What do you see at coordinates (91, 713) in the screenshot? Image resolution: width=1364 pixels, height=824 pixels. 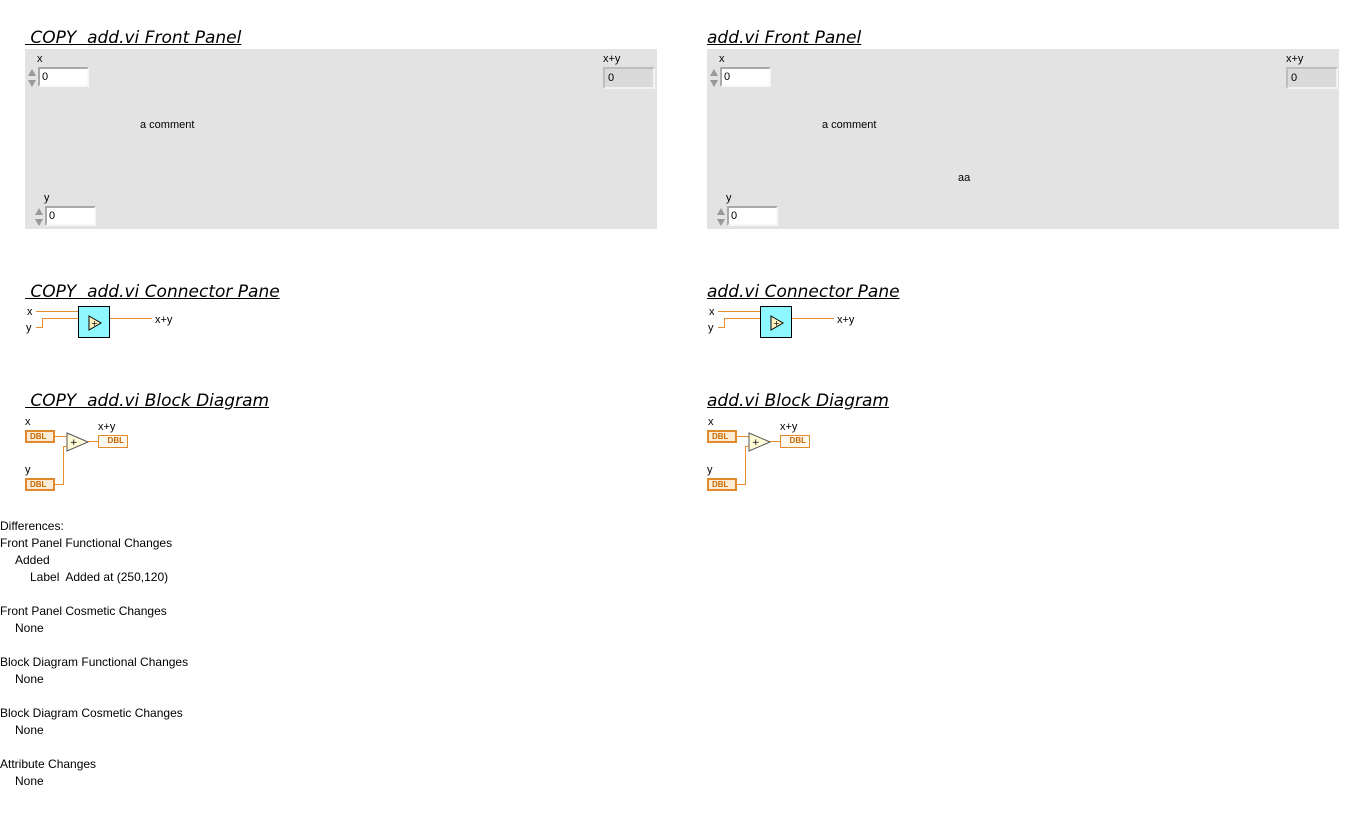 I see `bd-cosmetic-heading: Block Diagram Cosmetic Changes` at bounding box center [91, 713].